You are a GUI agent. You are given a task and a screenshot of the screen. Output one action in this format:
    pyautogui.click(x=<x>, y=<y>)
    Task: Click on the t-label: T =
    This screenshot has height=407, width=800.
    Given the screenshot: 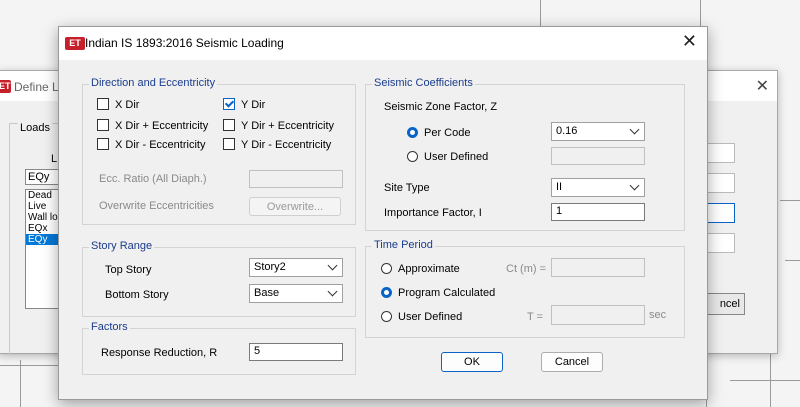 What is the action you would take?
    pyautogui.click(x=535, y=317)
    